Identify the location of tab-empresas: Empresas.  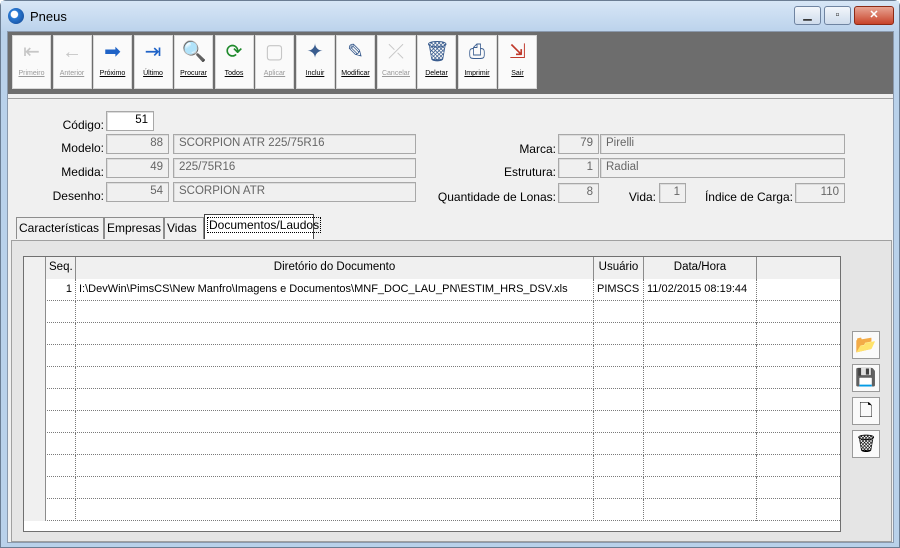
(134, 228).